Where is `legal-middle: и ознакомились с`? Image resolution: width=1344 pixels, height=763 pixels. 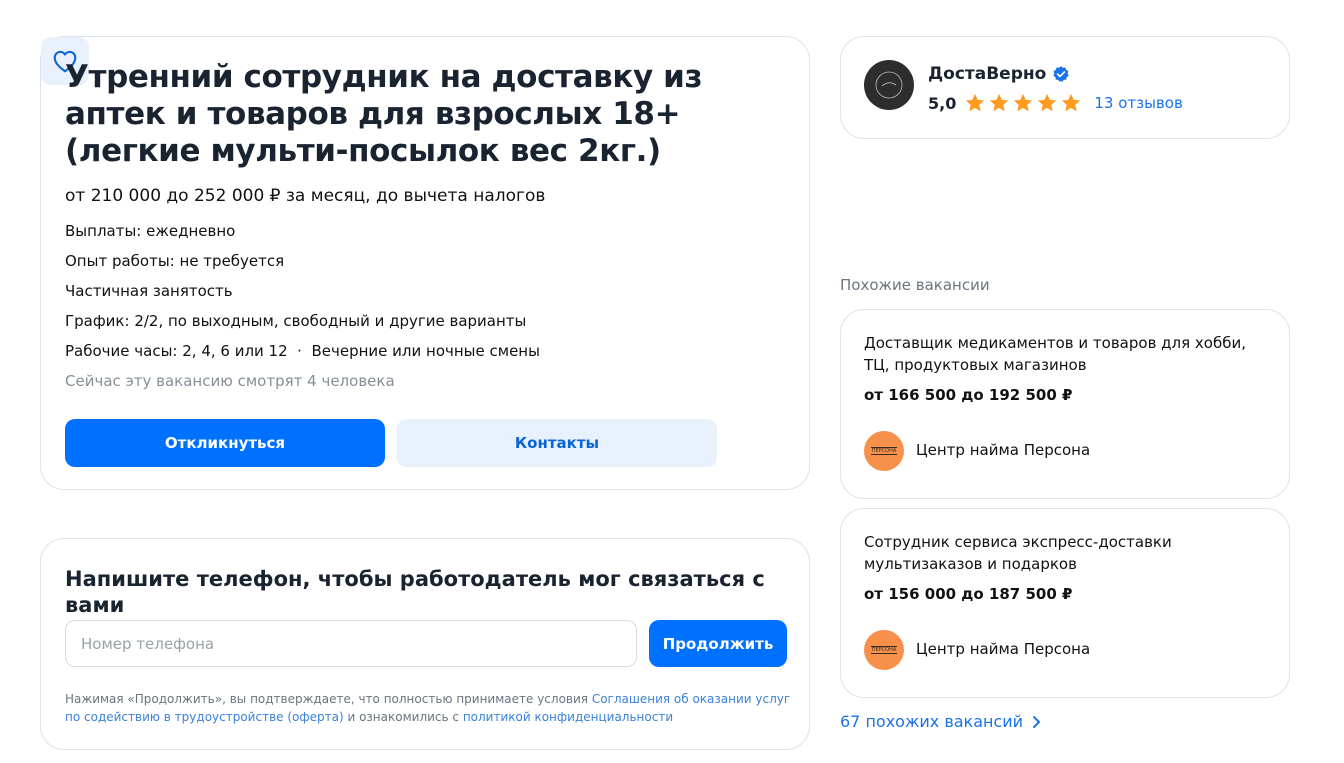
legal-middle: и ознакомились с is located at coordinates (403, 717).